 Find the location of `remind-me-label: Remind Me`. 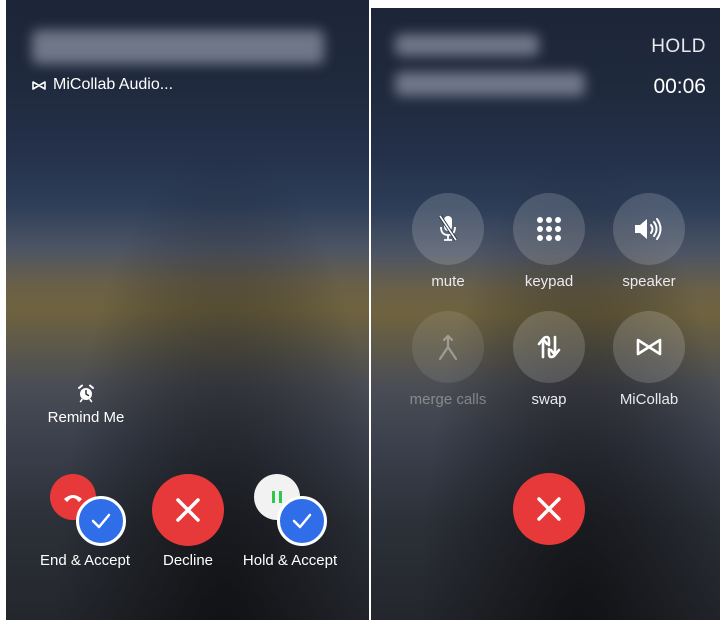

remind-me-label: Remind Me is located at coordinates (86, 417).